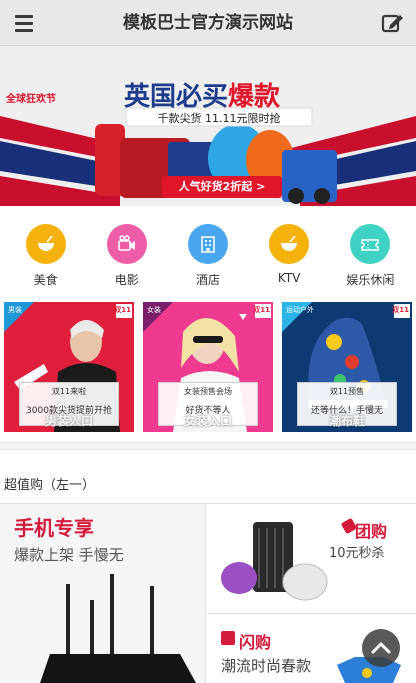 The height and width of the screenshot is (683, 416). What do you see at coordinates (347, 367) in the screenshot?
I see `tile-shoes: 运动户外 双11 双11预售 还等什么！手慢无 潮布鞋` at bounding box center [347, 367].